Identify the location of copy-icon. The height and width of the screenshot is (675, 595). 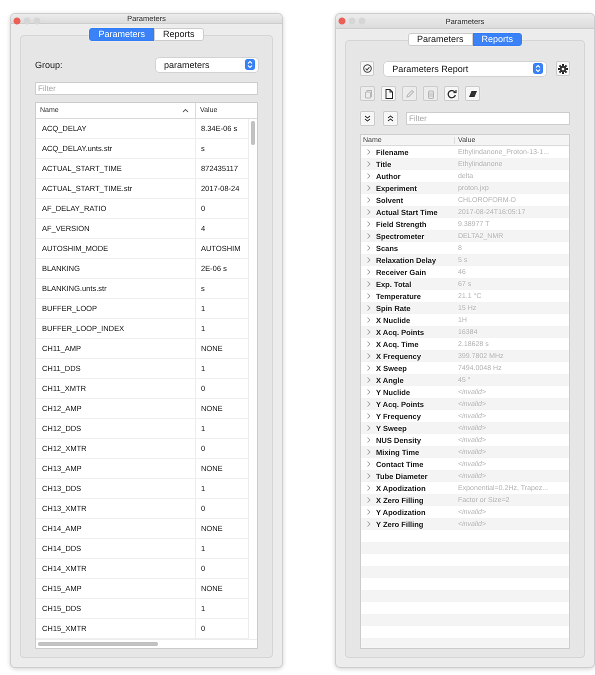
(367, 93).